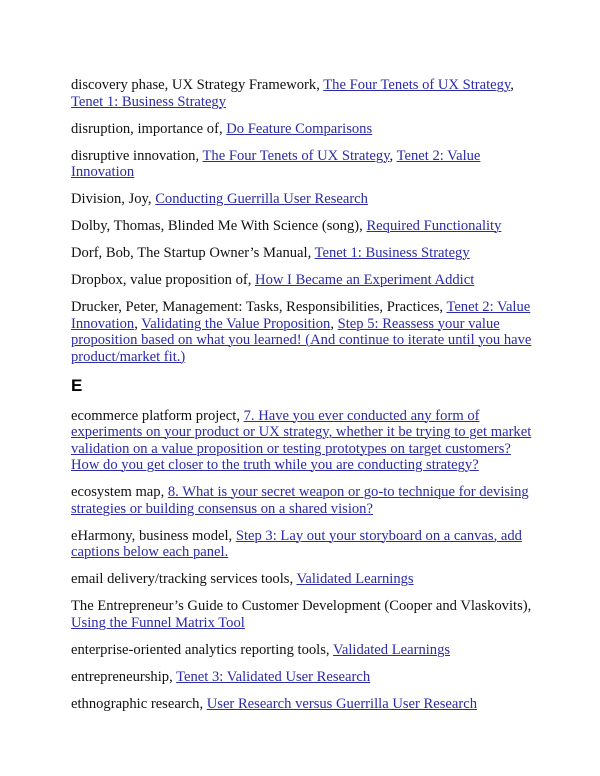 The width and height of the screenshot is (600, 776). Describe the element at coordinates (150, 535) in the screenshot. I see `index-term: eHarmony, business model` at that location.